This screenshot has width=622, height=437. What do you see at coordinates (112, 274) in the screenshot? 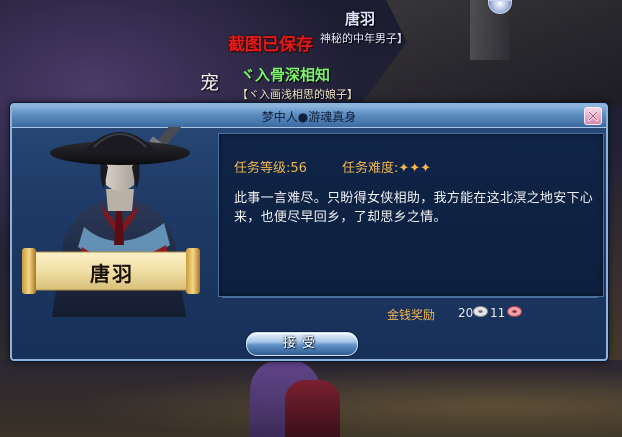
I see `portrait-npc-name: 唐羽` at bounding box center [112, 274].